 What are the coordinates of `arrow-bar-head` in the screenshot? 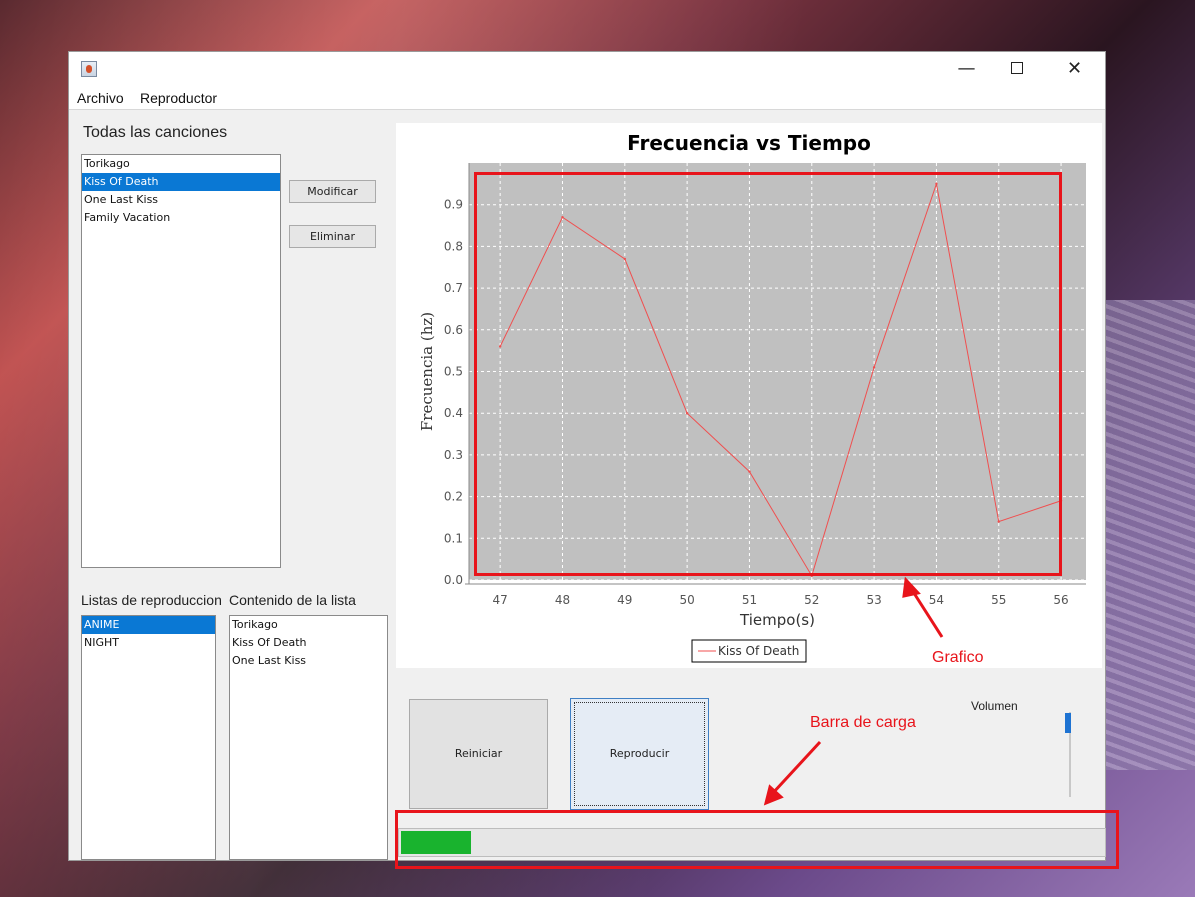 It's located at (773, 795).